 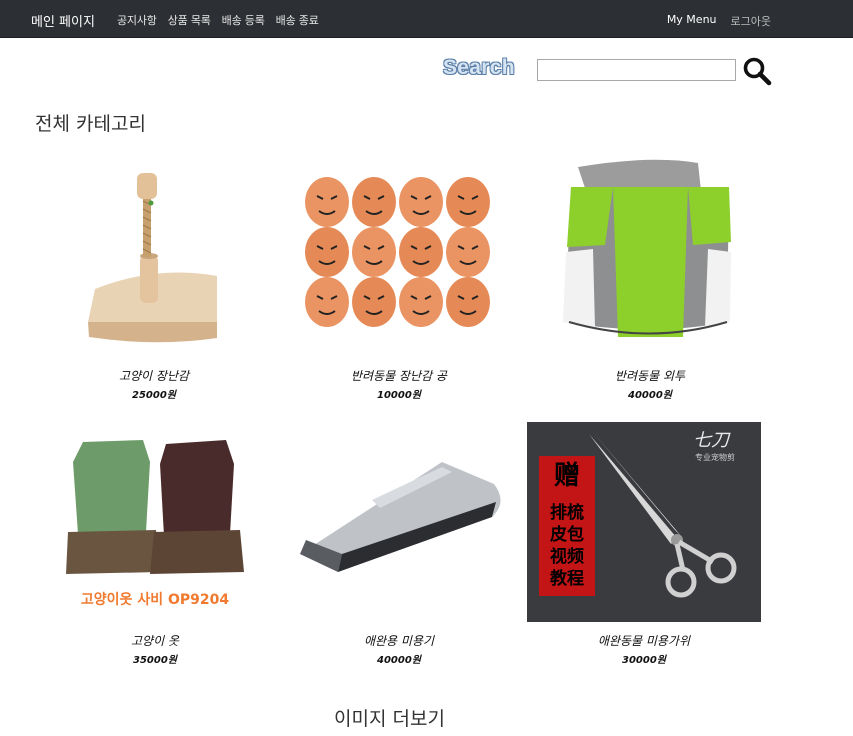 I want to click on product-card: 반려동물 장난감 공 10000원, so click(x=399, y=279).